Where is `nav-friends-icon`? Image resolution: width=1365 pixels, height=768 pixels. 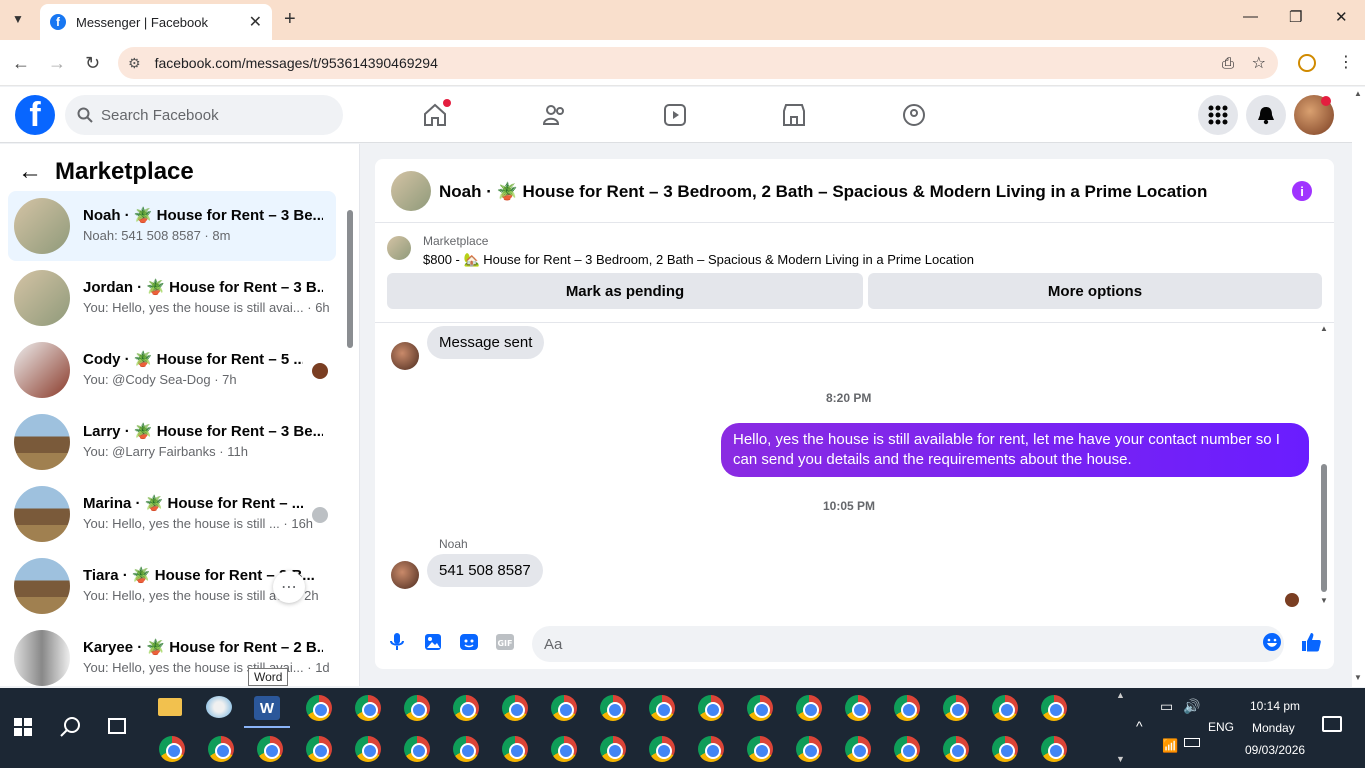
nav-friends-icon is located at coordinates (555, 115).